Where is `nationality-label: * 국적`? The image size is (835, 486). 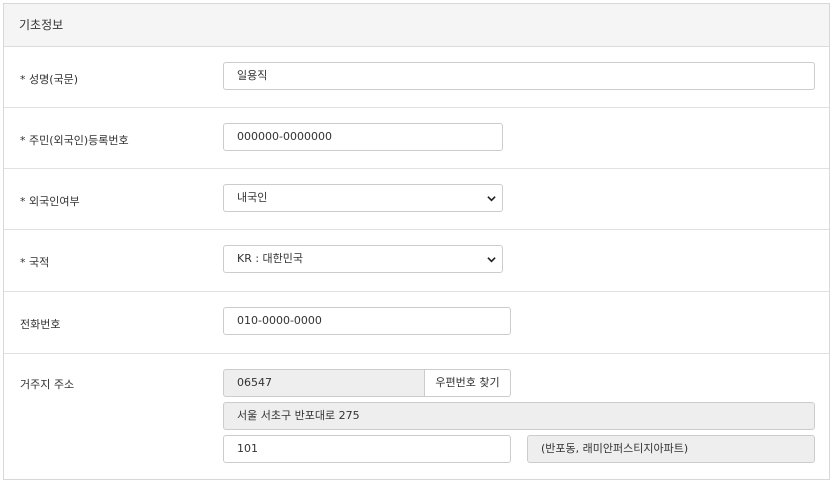
nationality-label: * 국적 is located at coordinates (35, 262).